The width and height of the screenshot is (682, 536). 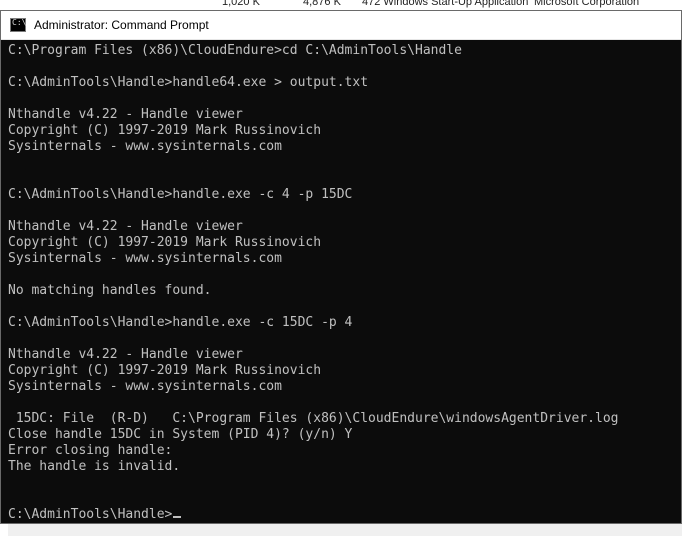 I want to click on bg-cell: Microsoft Corporation, so click(x=587, y=4).